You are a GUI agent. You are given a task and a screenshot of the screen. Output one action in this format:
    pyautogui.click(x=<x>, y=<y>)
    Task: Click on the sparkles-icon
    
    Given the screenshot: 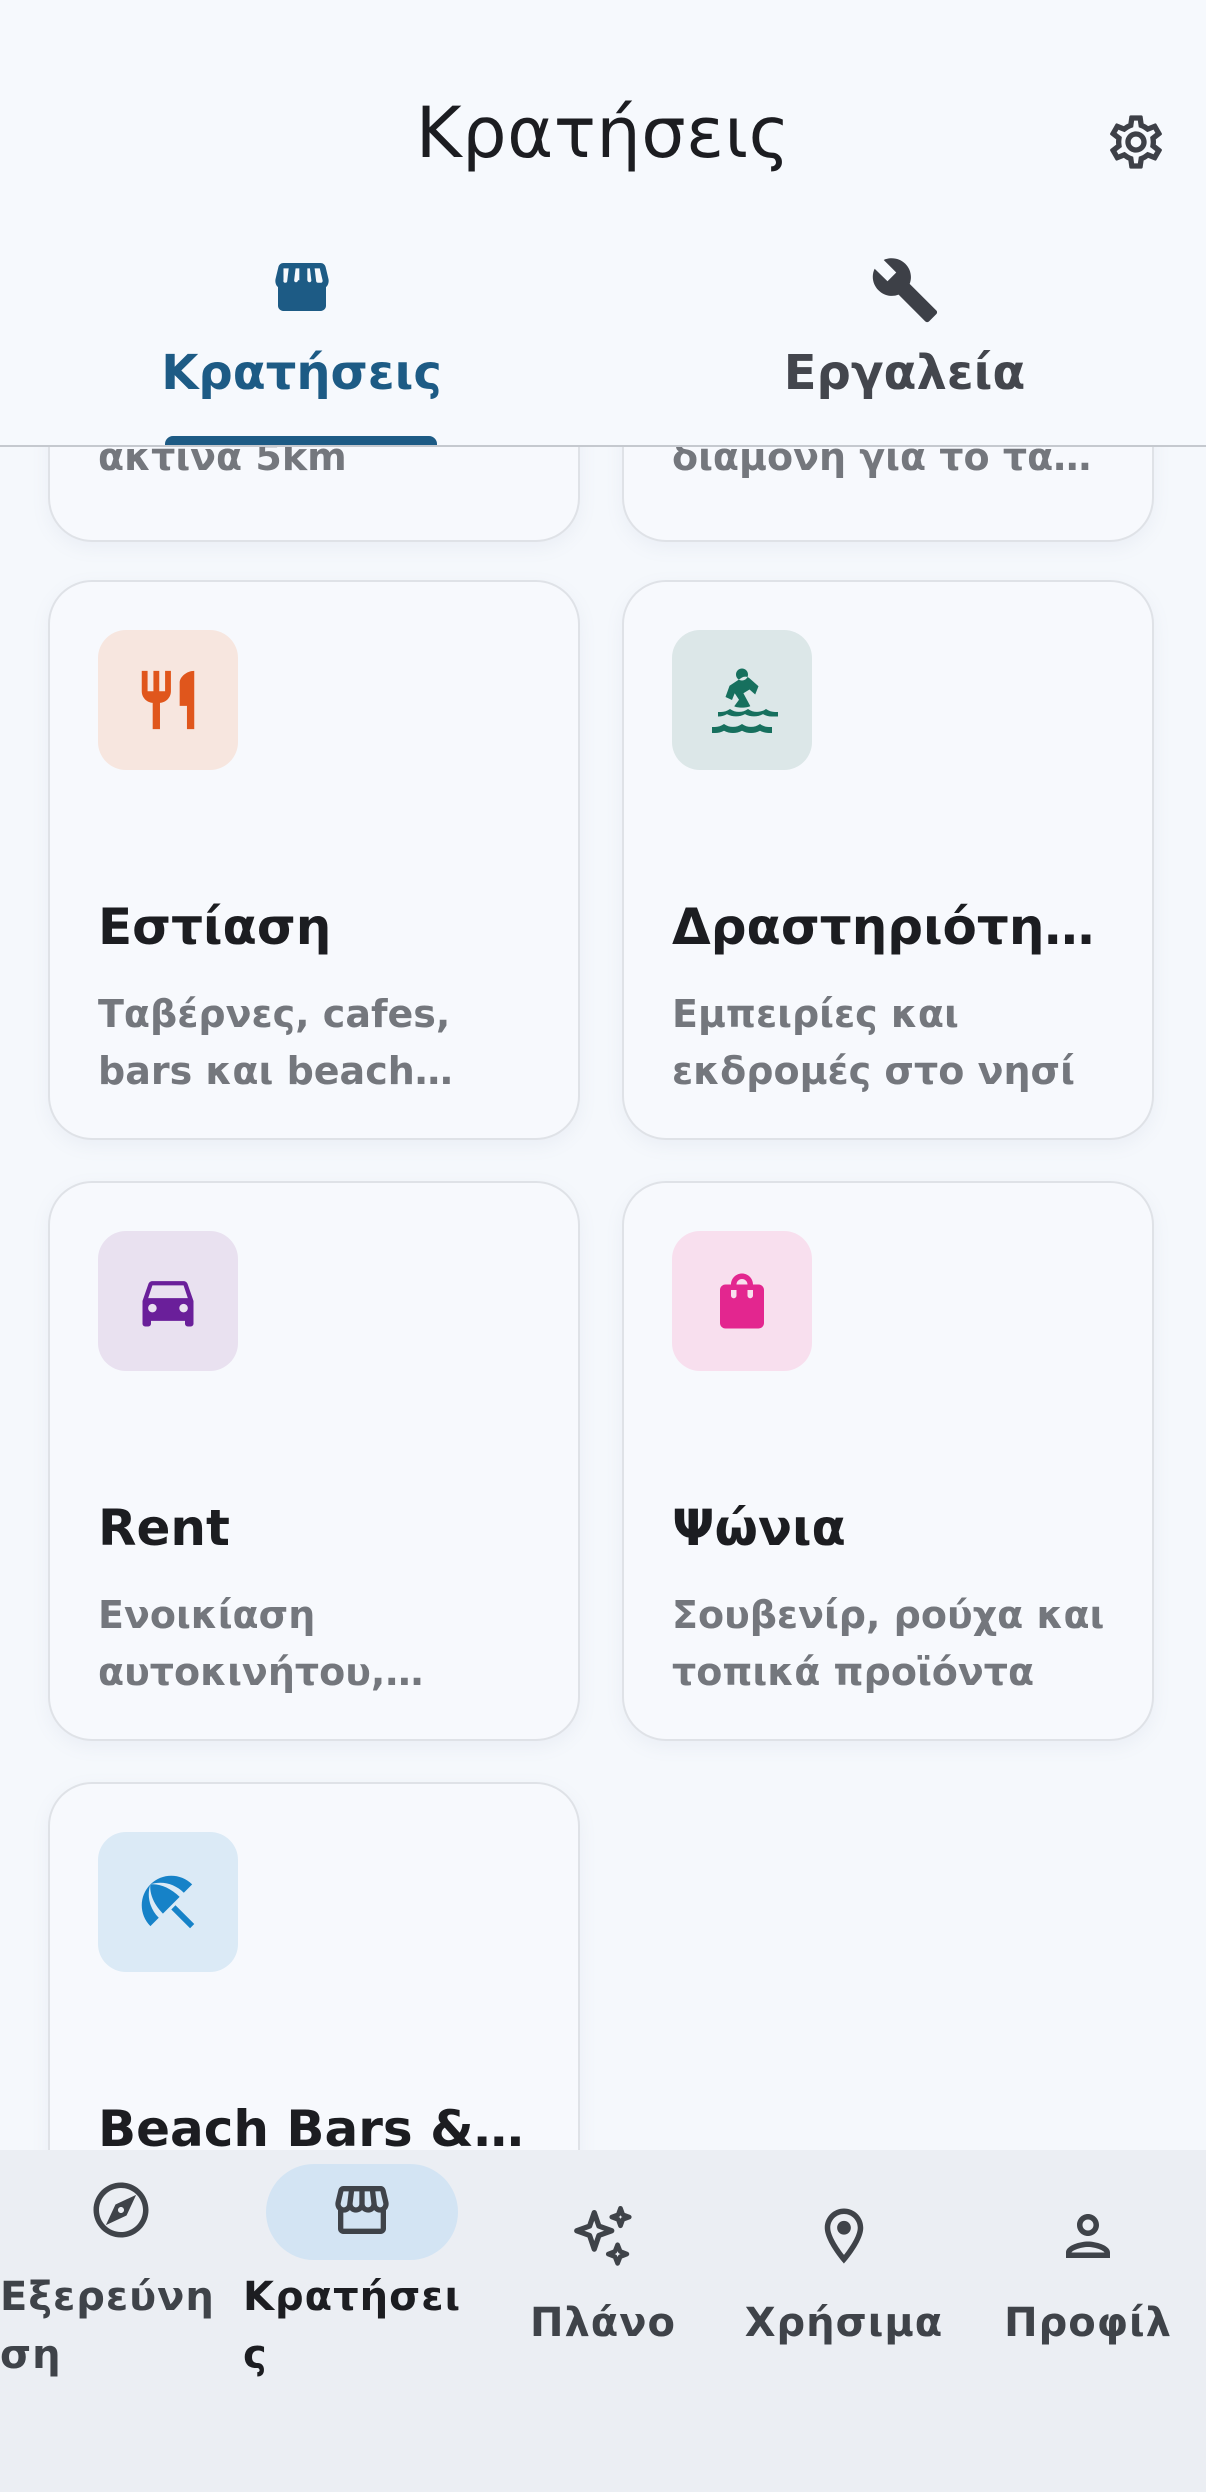 What is the action you would take?
    pyautogui.click(x=603, y=2235)
    